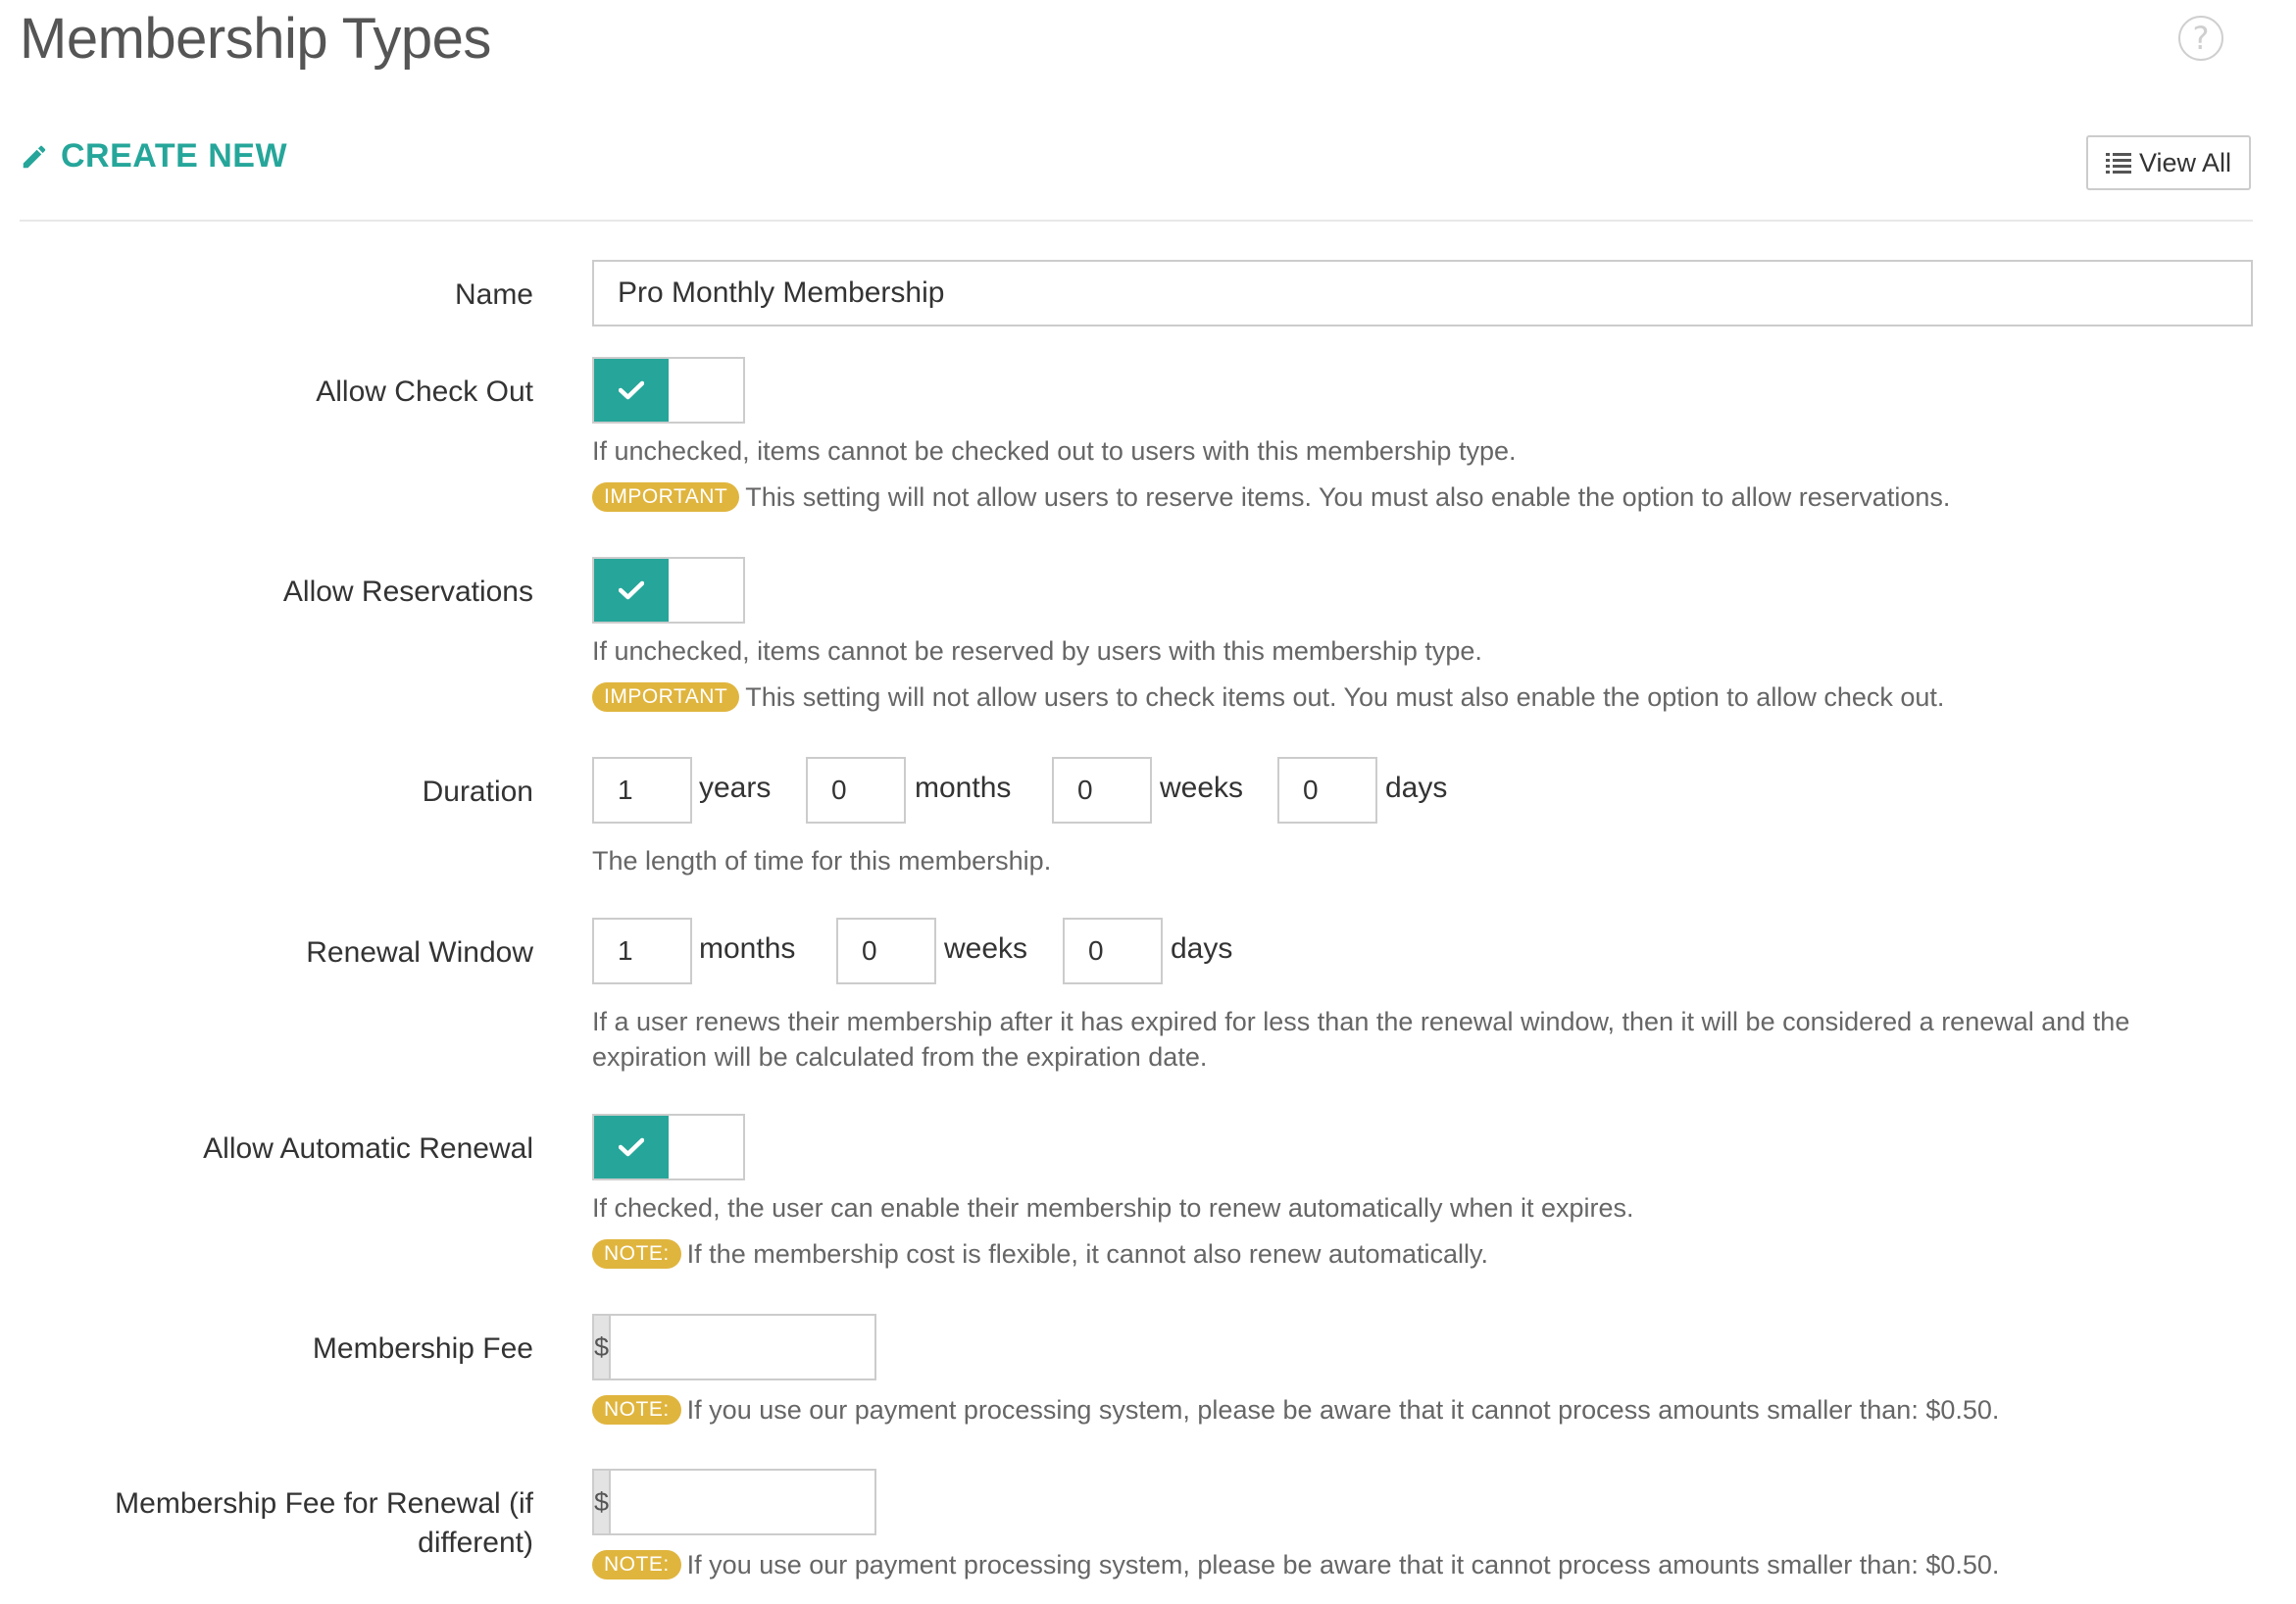 This screenshot has width=2296, height=1604. I want to click on name-input, so click(1422, 293).